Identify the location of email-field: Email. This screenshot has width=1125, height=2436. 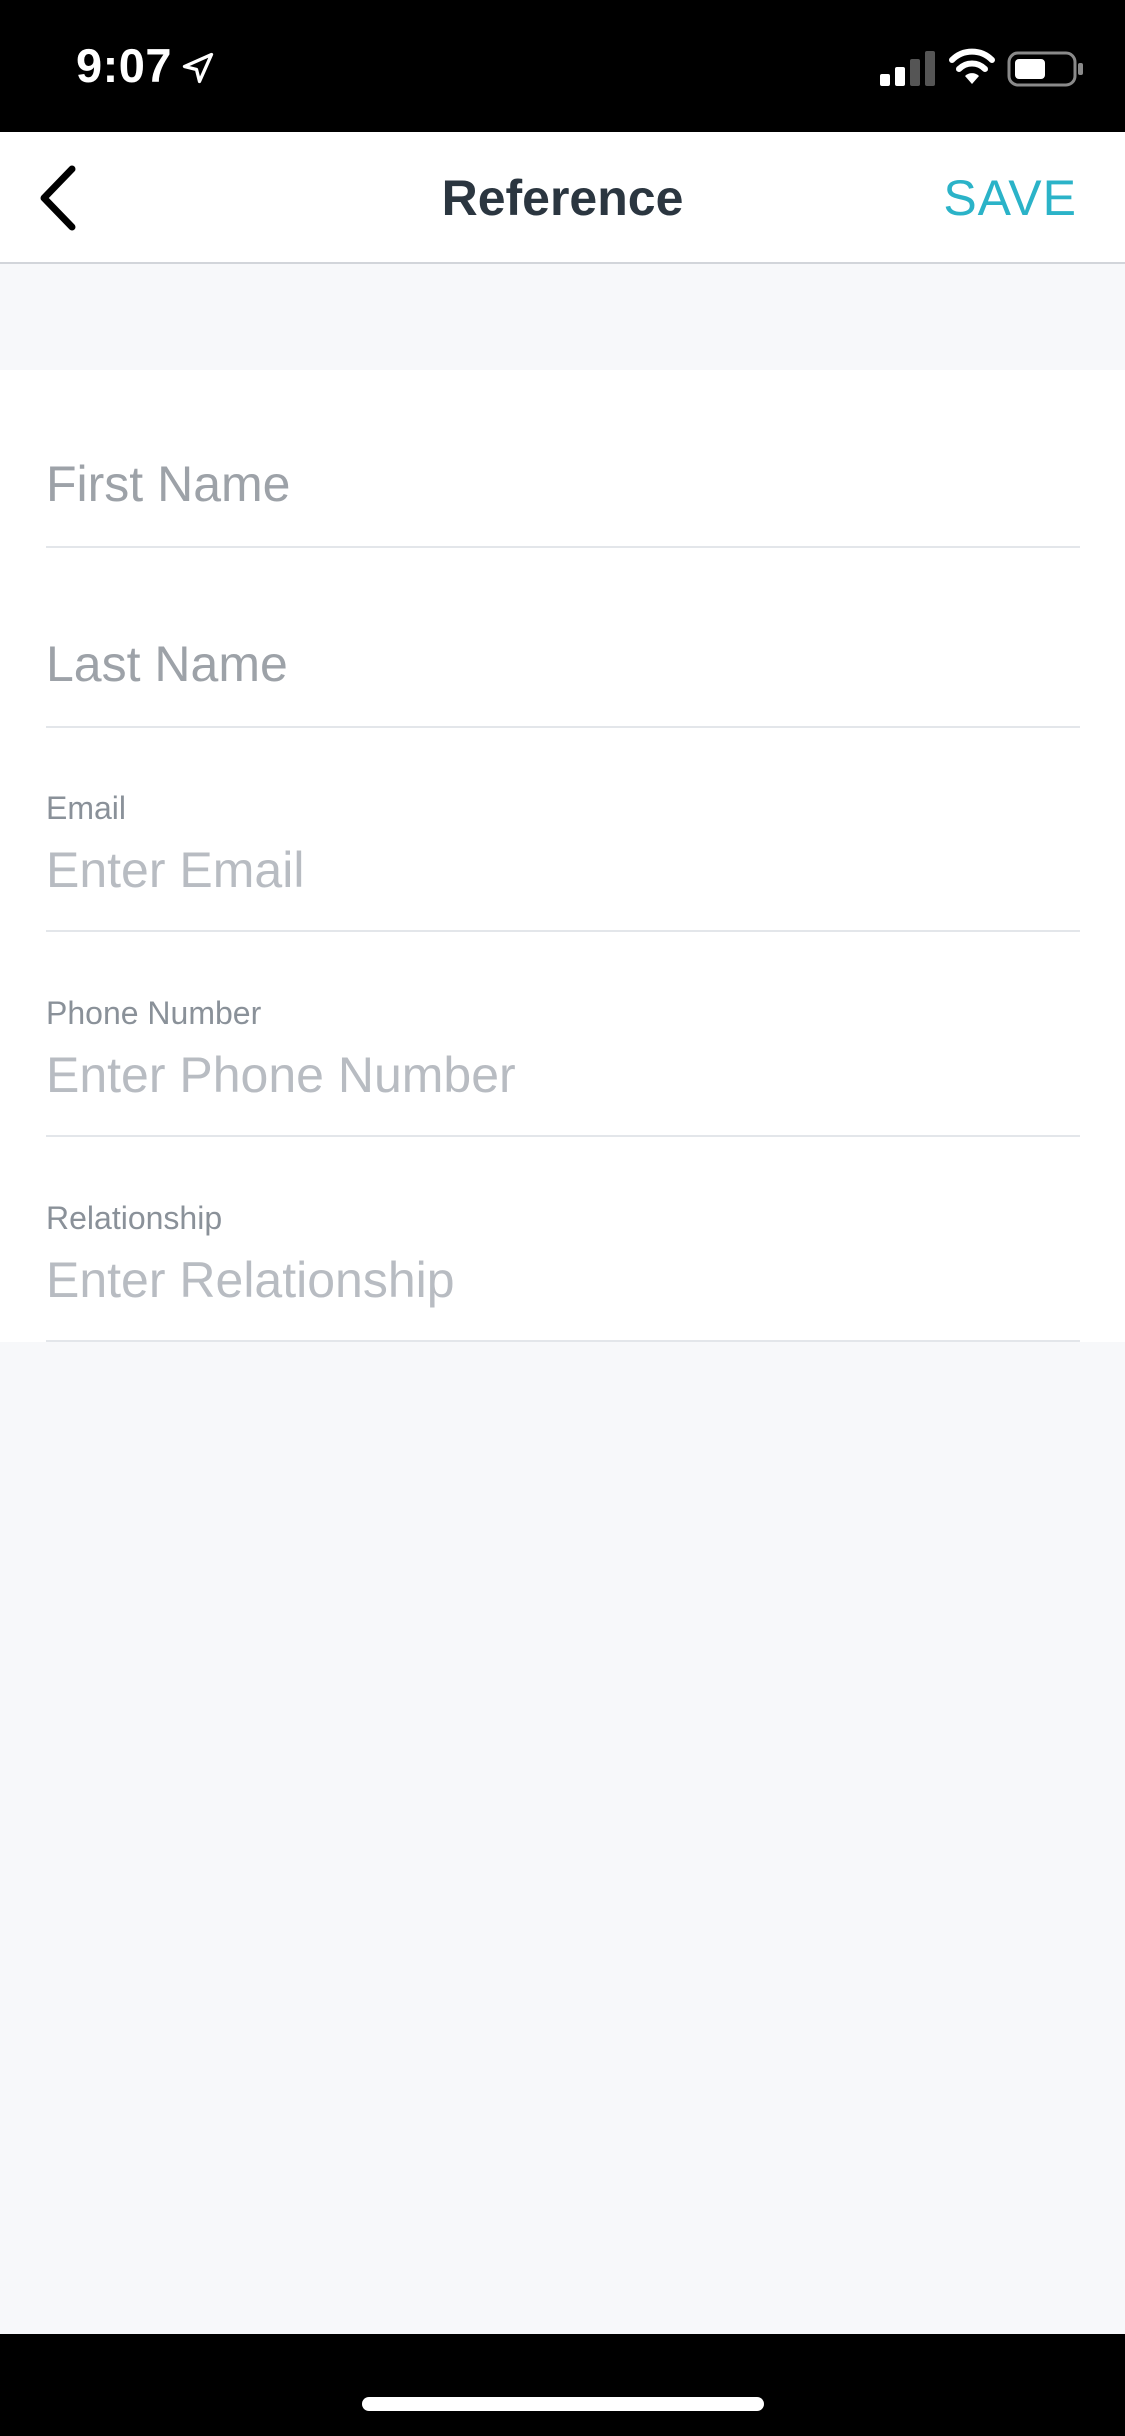
(563, 861).